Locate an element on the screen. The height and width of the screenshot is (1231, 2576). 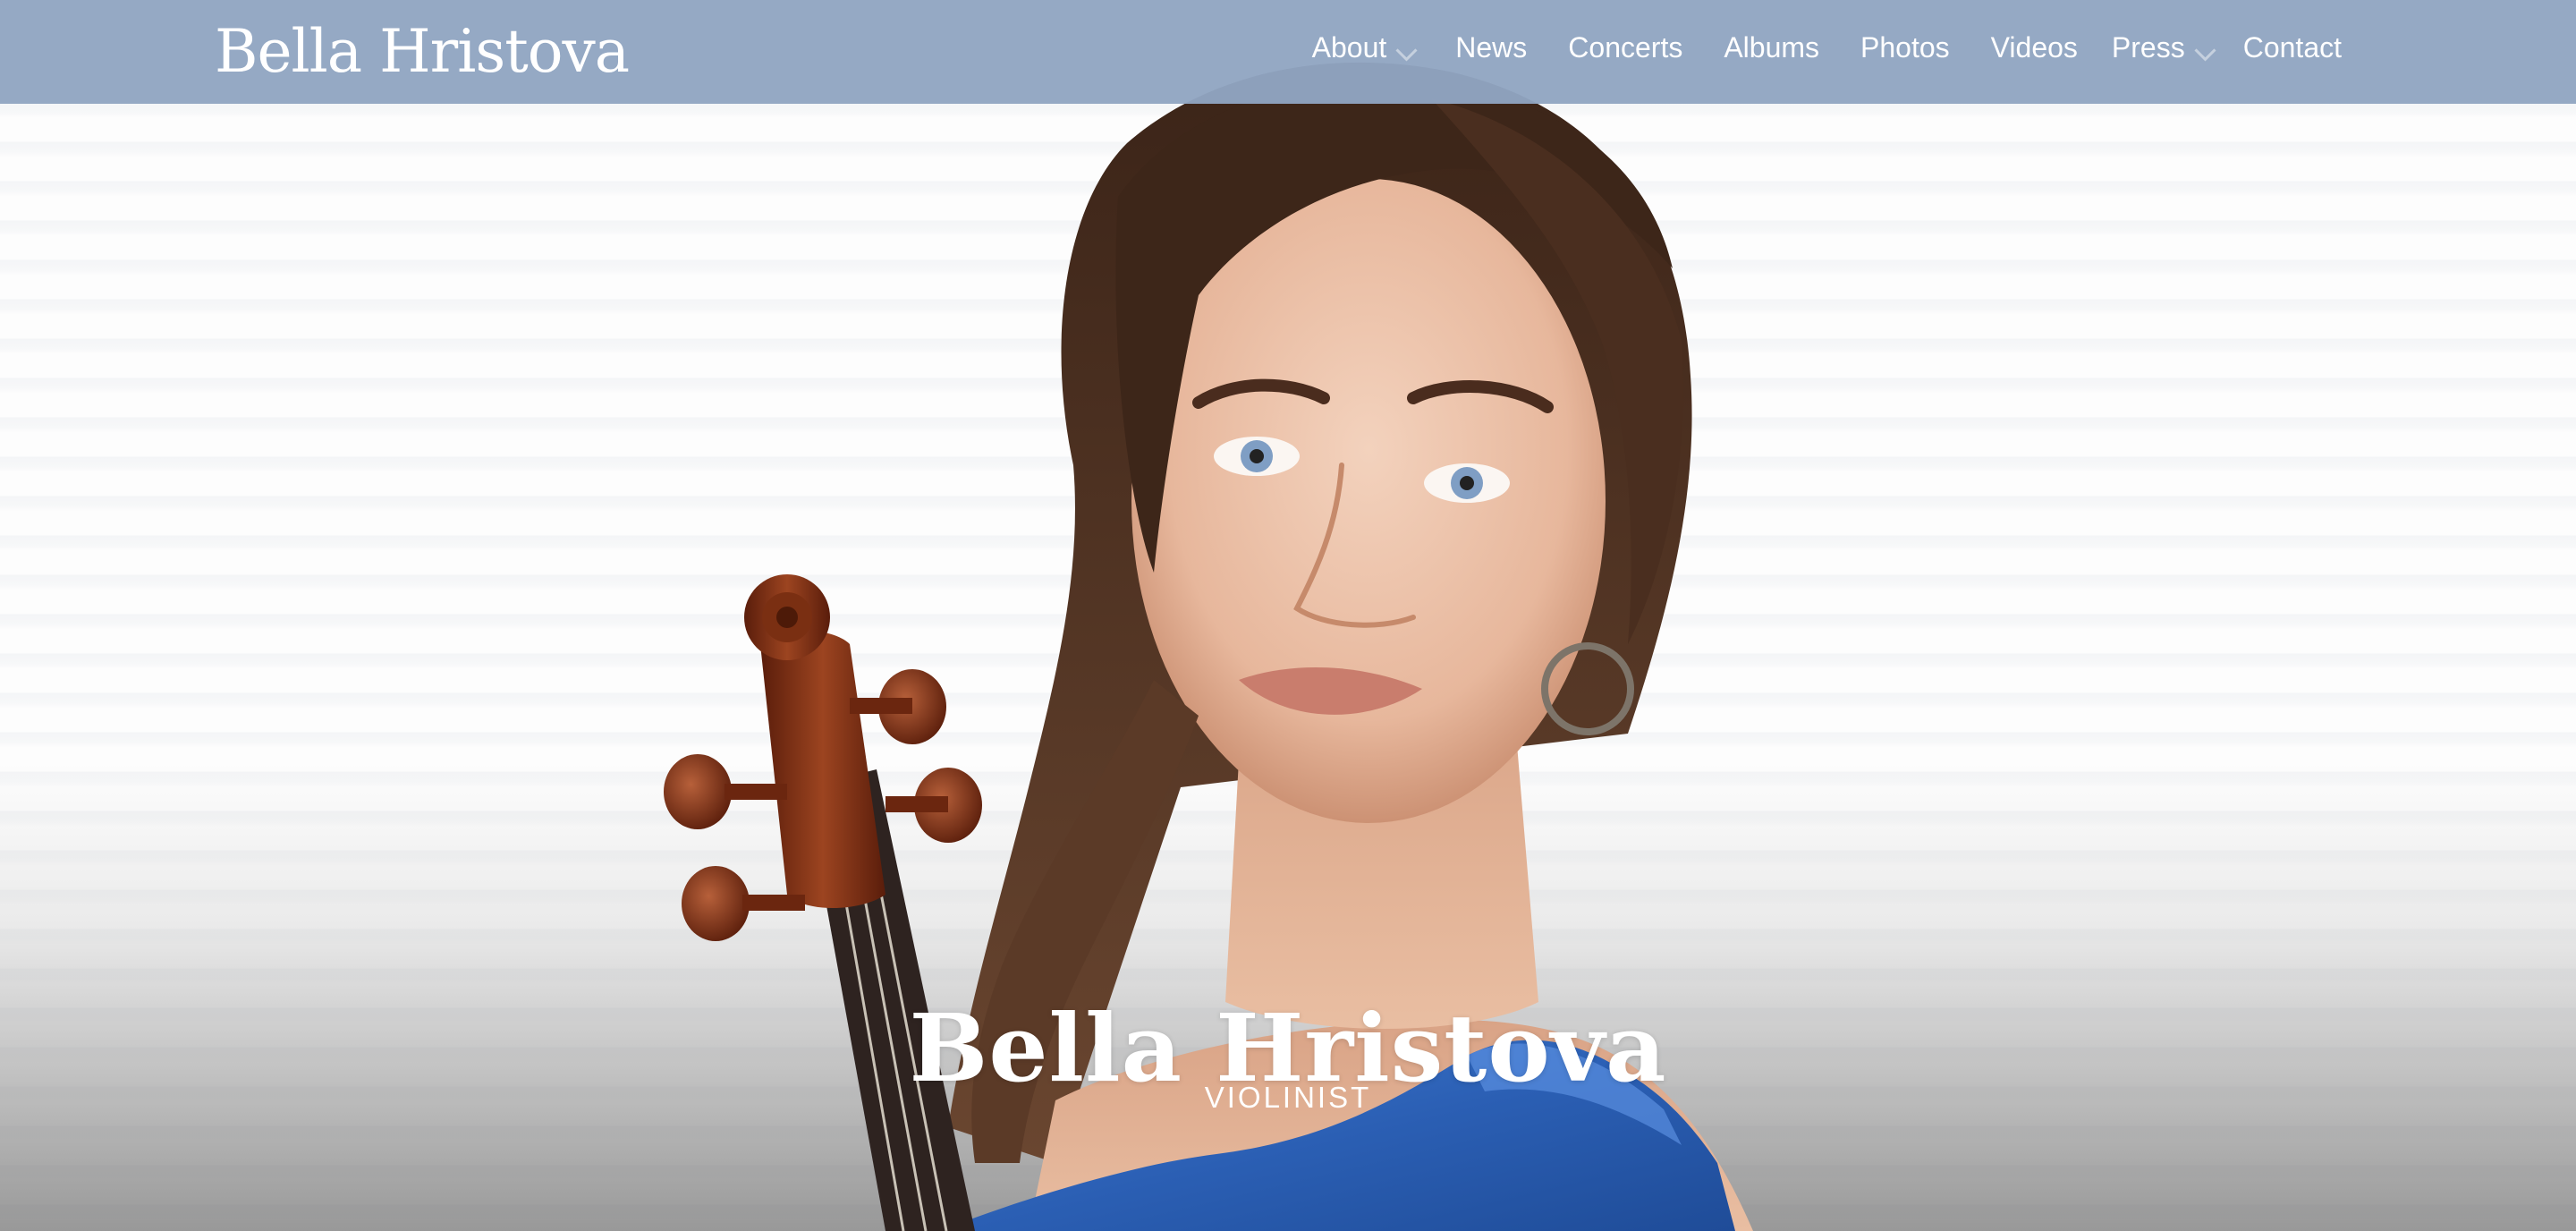
nav-item-news: News is located at coordinates (1491, 47).